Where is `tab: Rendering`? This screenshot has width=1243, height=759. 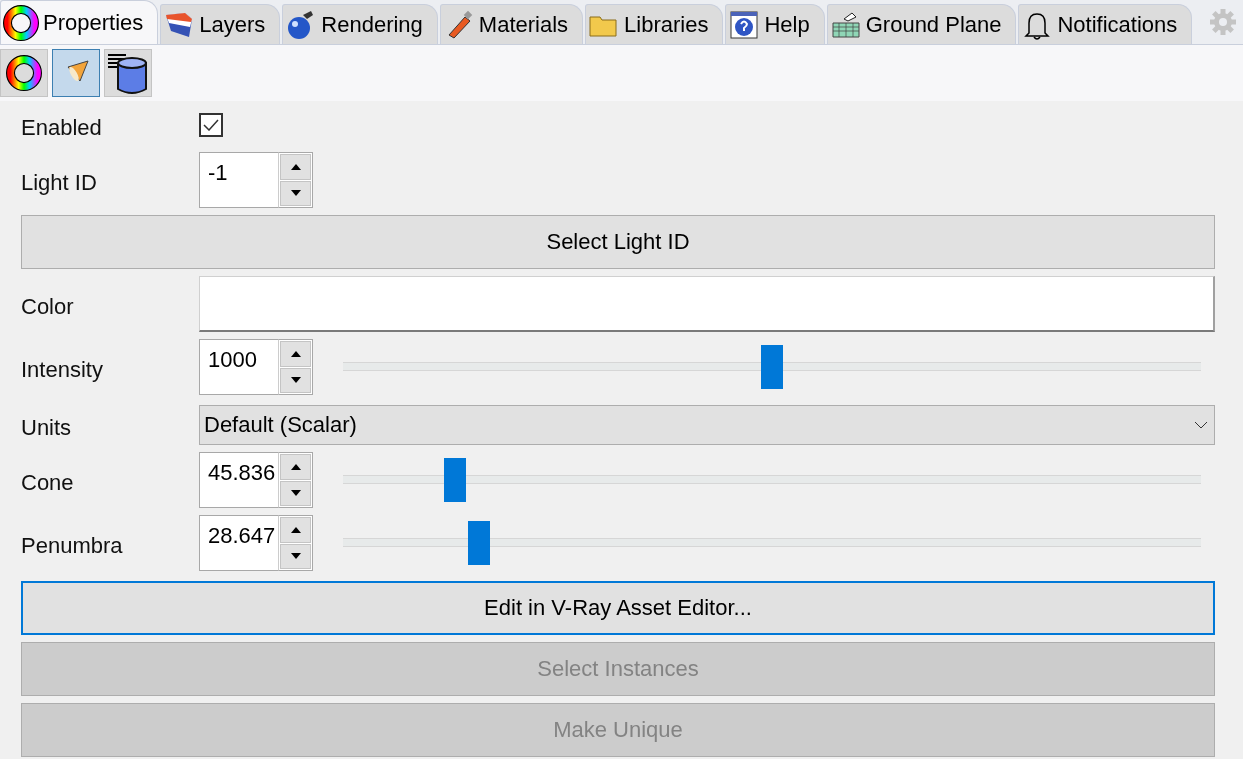 tab: Rendering is located at coordinates (360, 24).